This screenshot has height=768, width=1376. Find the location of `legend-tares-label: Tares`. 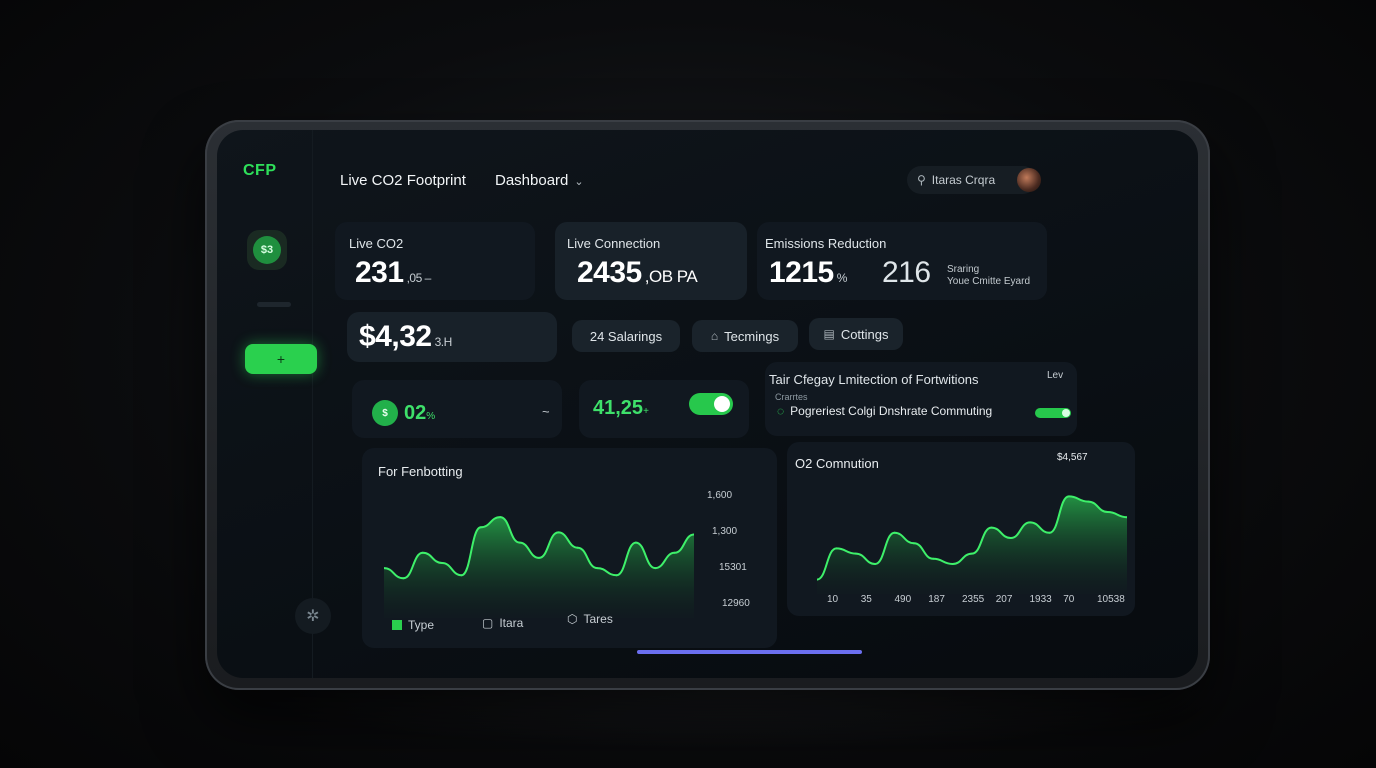

legend-tares-label: Tares is located at coordinates (598, 619).